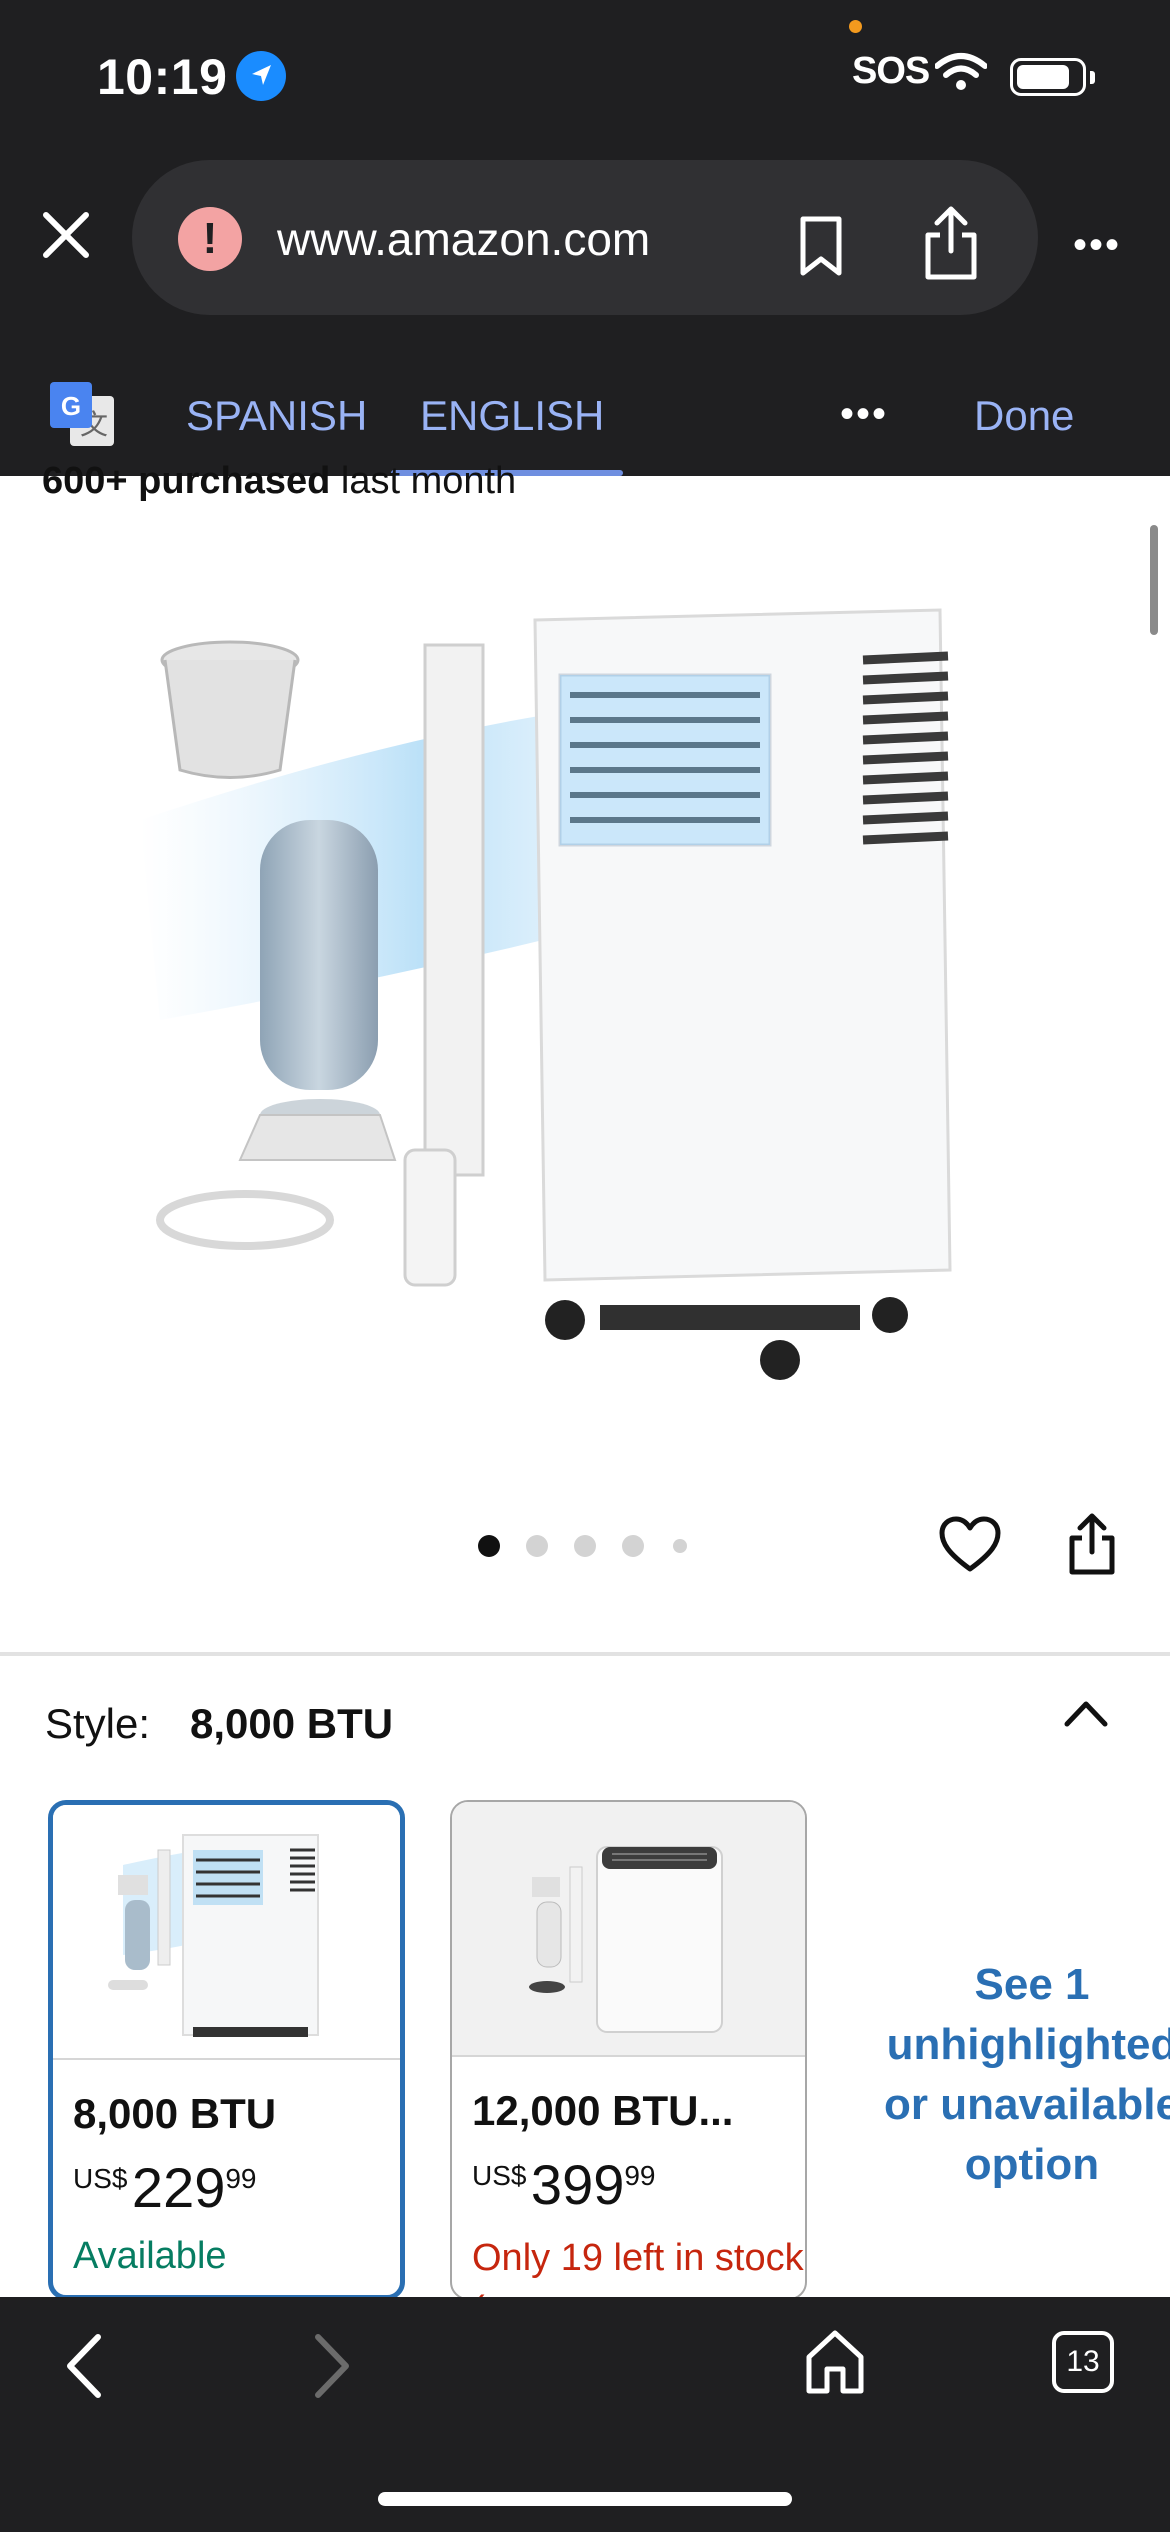 This screenshot has height=2532, width=1170. What do you see at coordinates (83, 415) in the screenshot?
I see `google-translate-icon: 文 G` at bounding box center [83, 415].